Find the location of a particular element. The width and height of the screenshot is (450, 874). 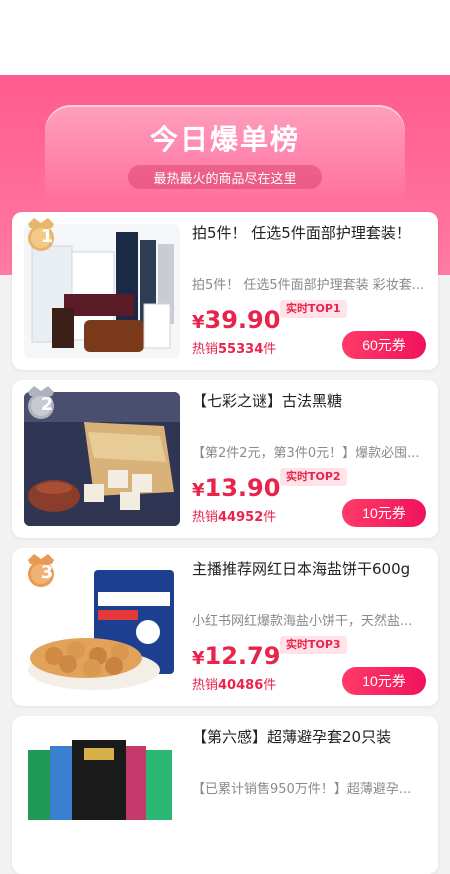

product-title: 【七彩之谜】古法黑糖 is located at coordinates (312, 402).